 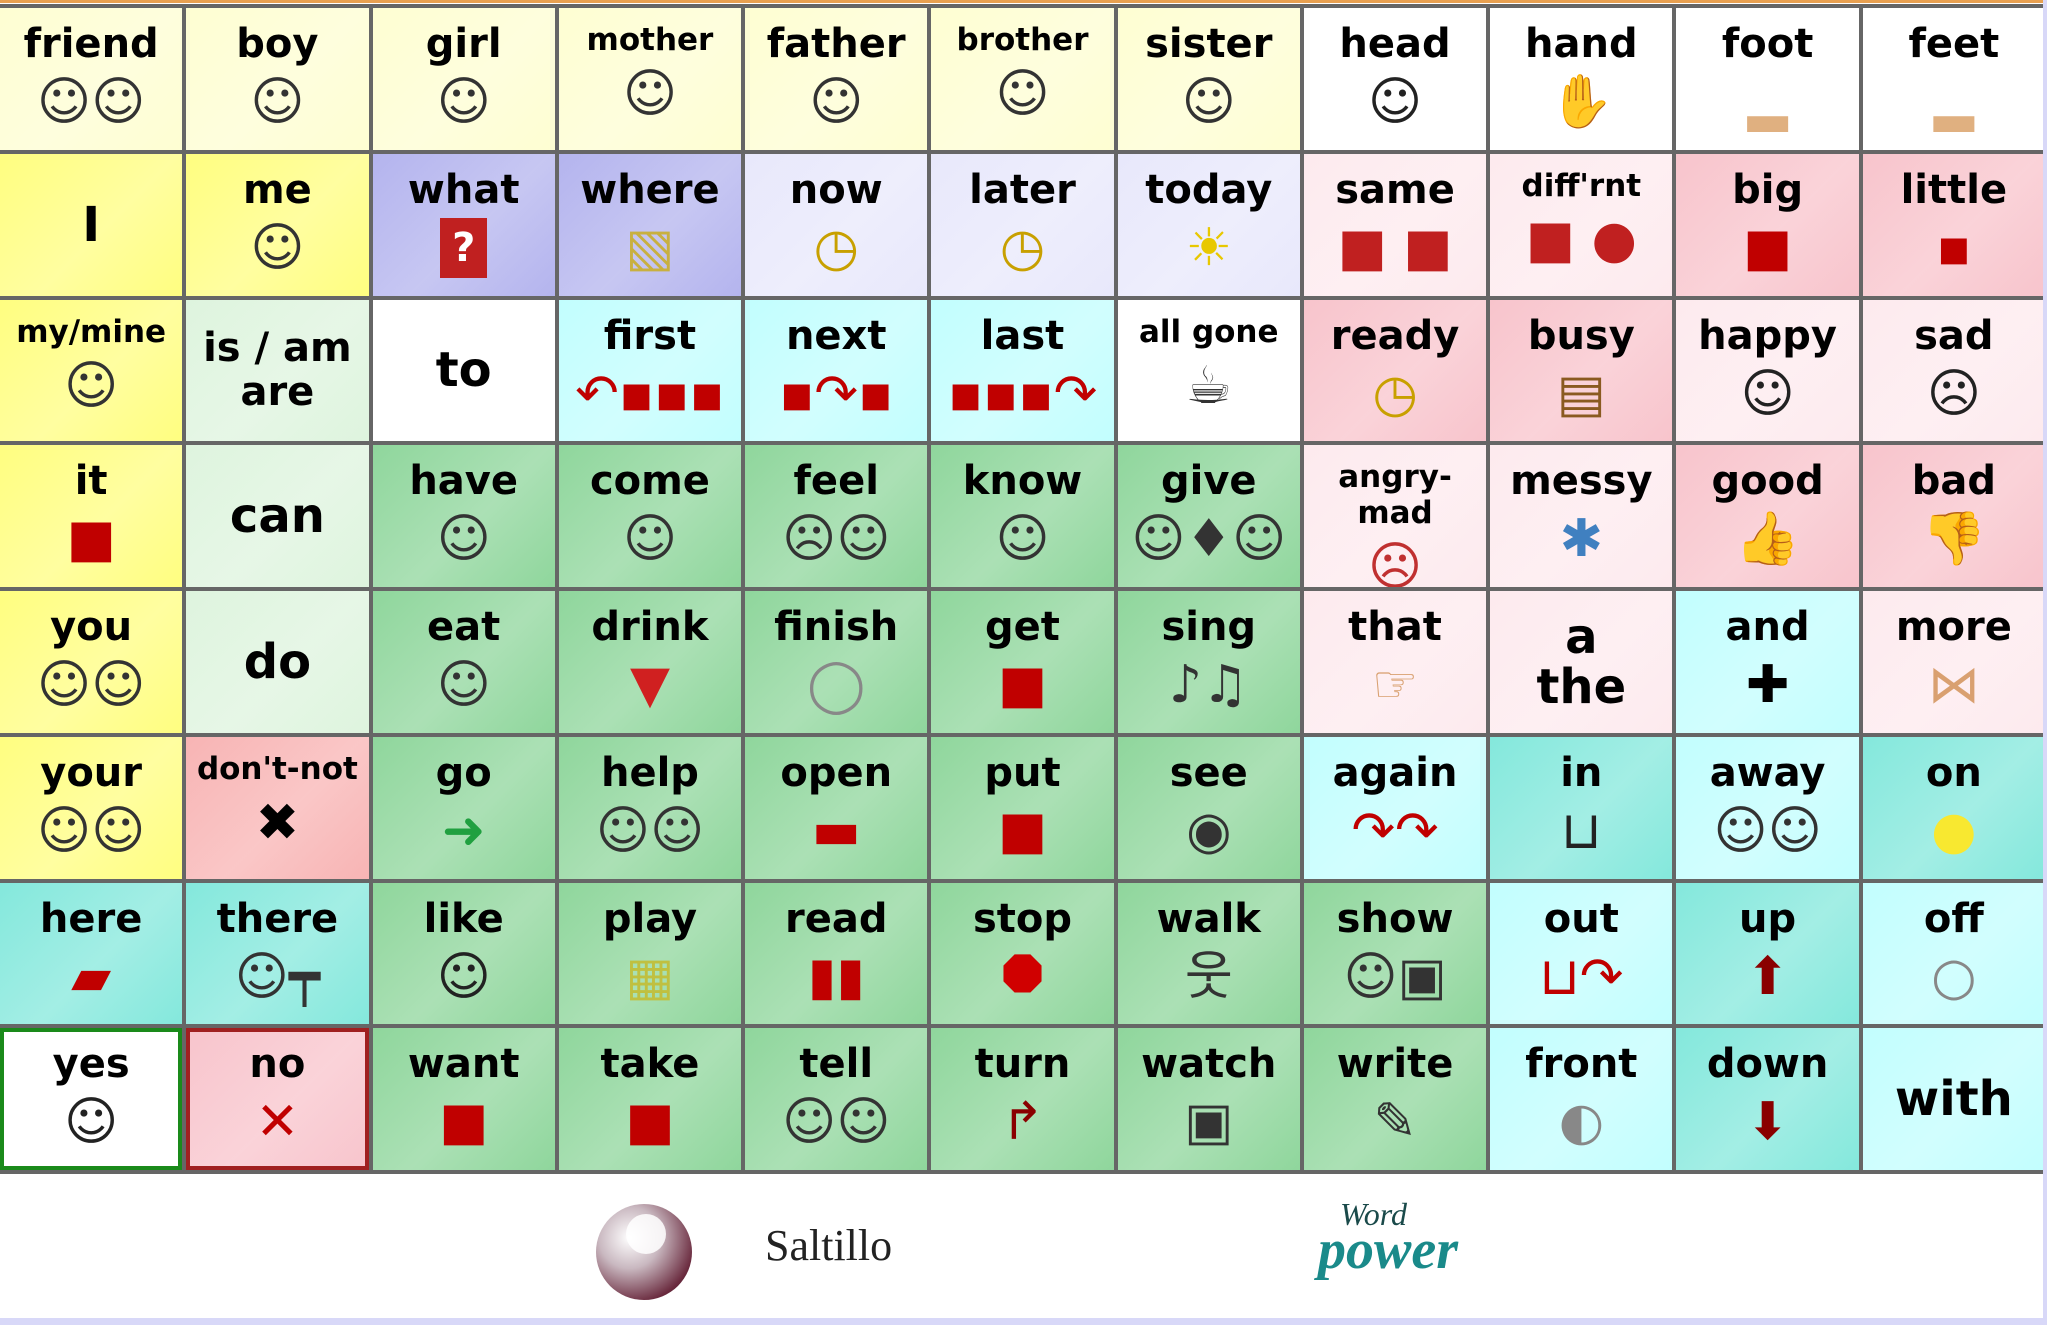 What do you see at coordinates (650, 79) in the screenshot?
I see `cell-mother: mother ☺` at bounding box center [650, 79].